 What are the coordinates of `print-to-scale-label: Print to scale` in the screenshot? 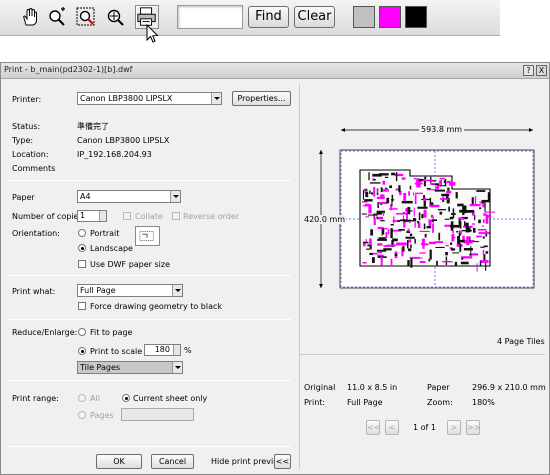 It's located at (116, 351).